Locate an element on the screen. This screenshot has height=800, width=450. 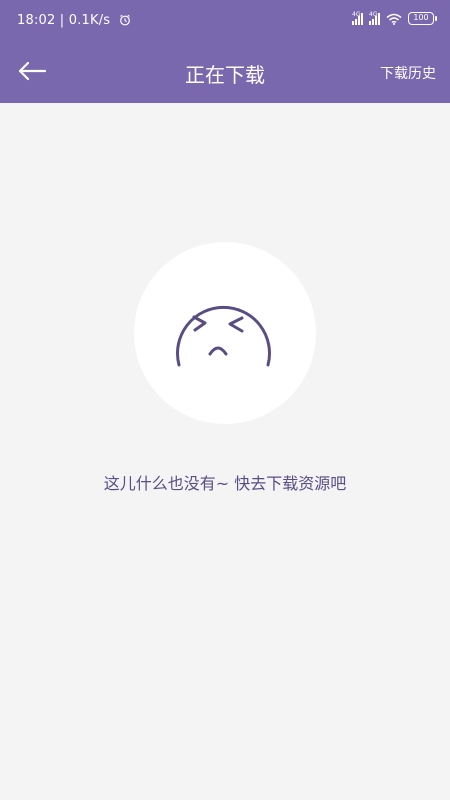
signal-icon: 4G is located at coordinates (357, 17).